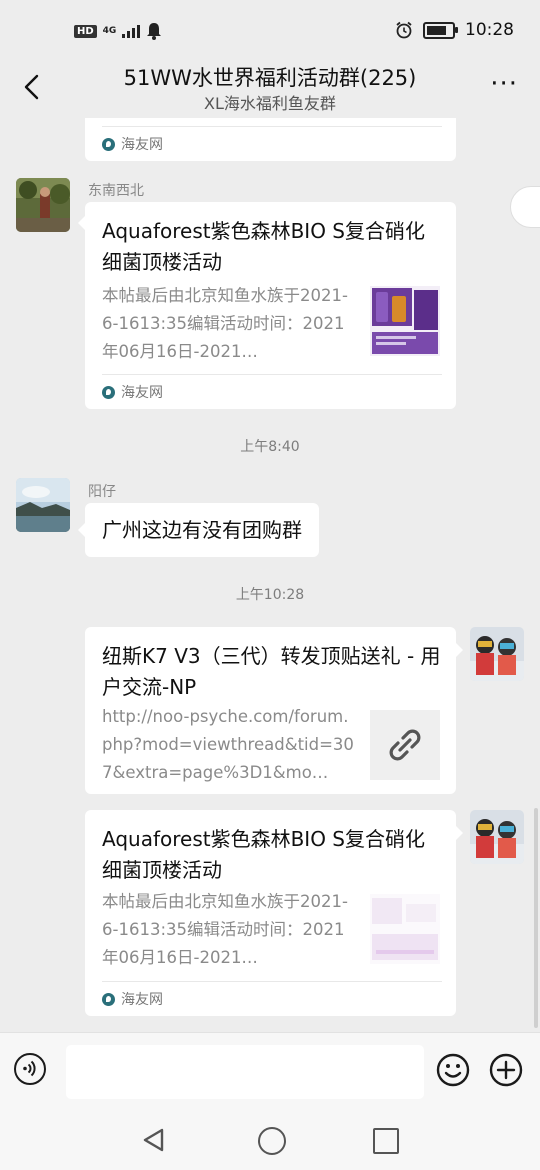 This screenshot has height=1170, width=540. Describe the element at coordinates (386, 1141) in the screenshot. I see `square-recent-icon` at that location.